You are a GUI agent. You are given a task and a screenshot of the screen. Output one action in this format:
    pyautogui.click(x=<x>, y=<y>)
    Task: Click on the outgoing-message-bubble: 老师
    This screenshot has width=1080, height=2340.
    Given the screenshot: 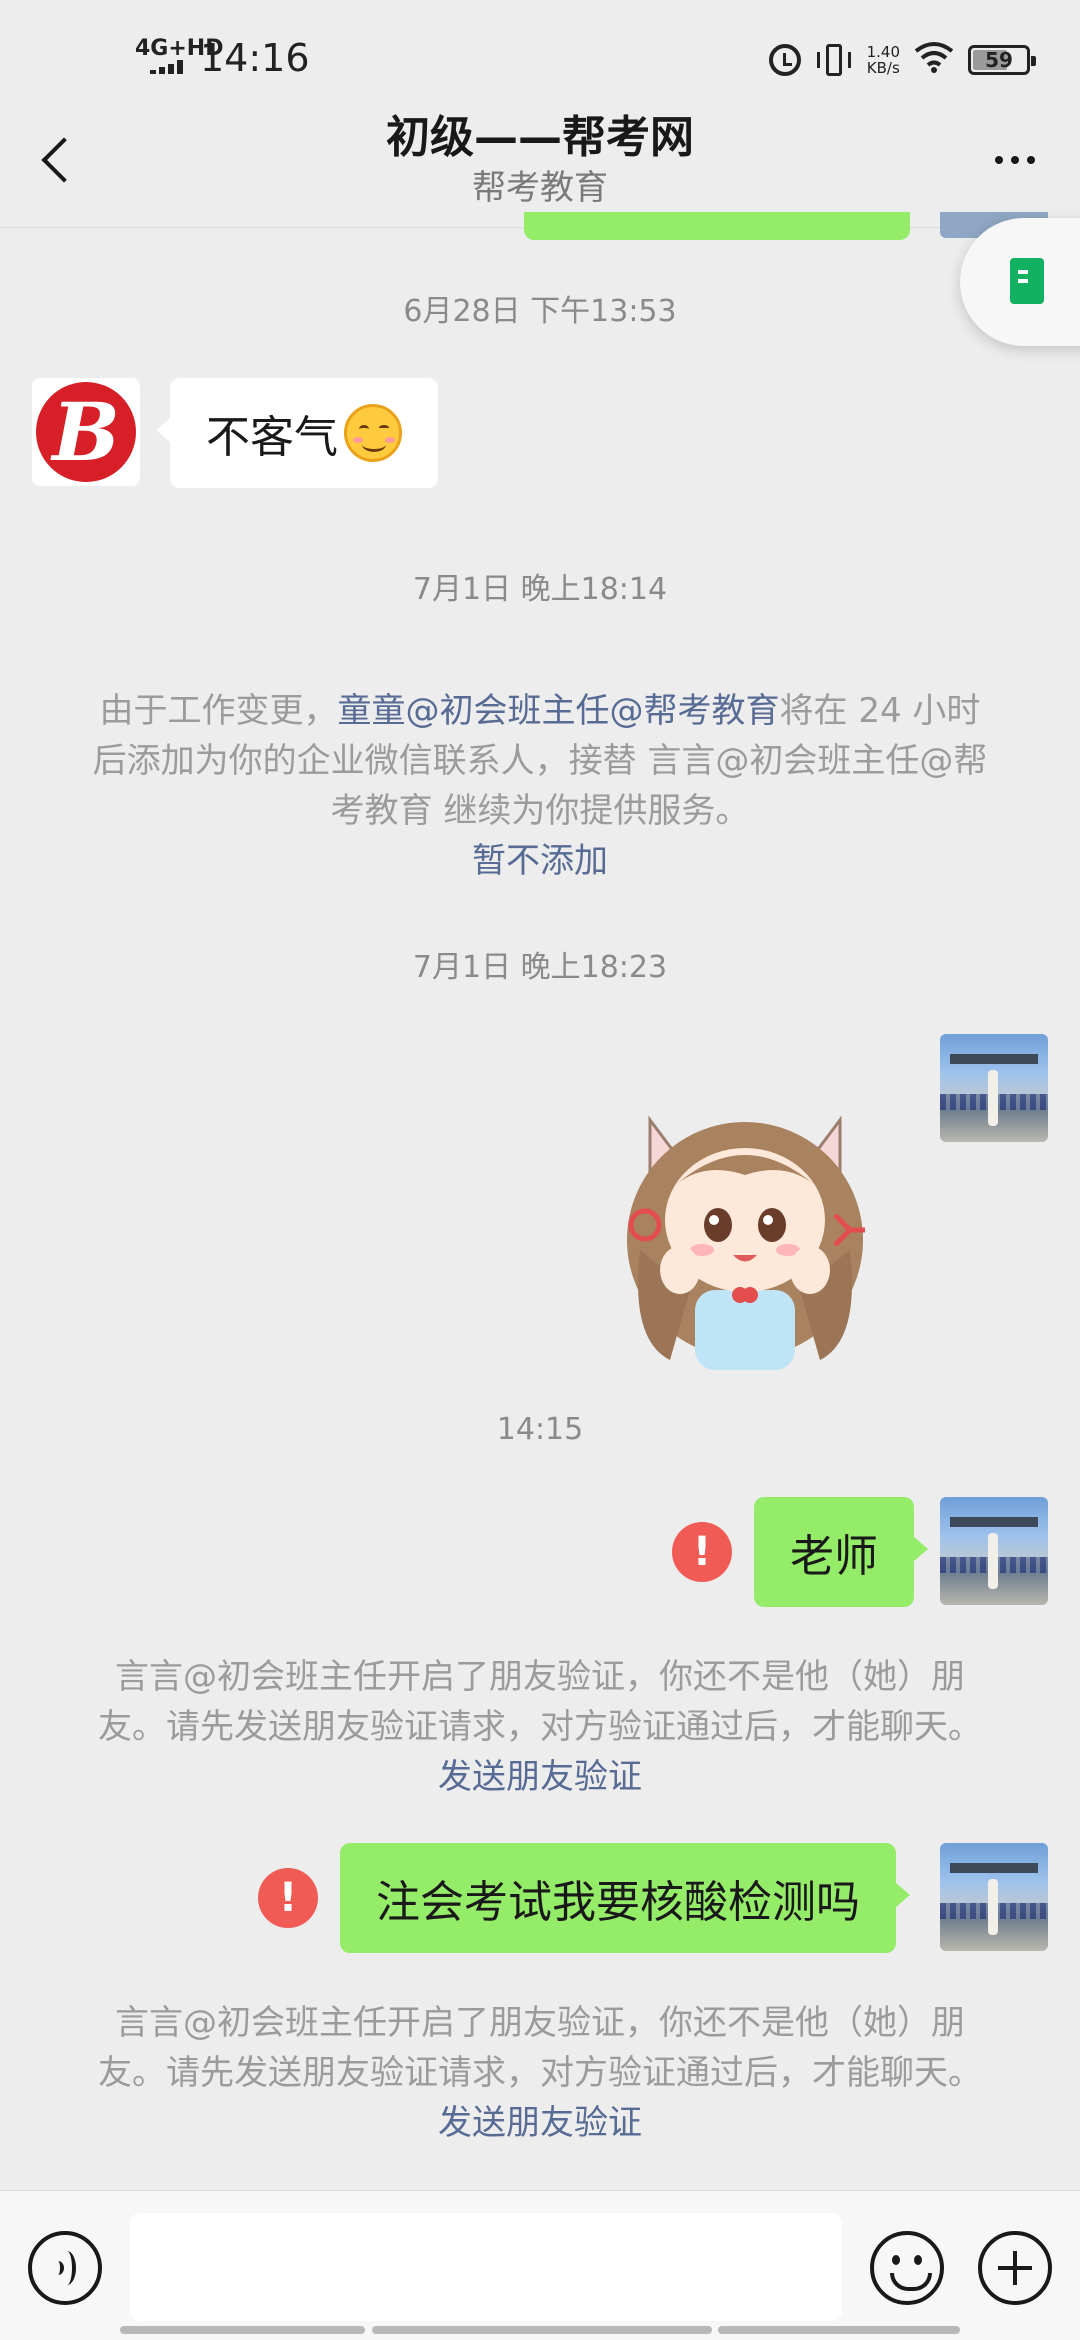 What is the action you would take?
    pyautogui.click(x=841, y=1552)
    